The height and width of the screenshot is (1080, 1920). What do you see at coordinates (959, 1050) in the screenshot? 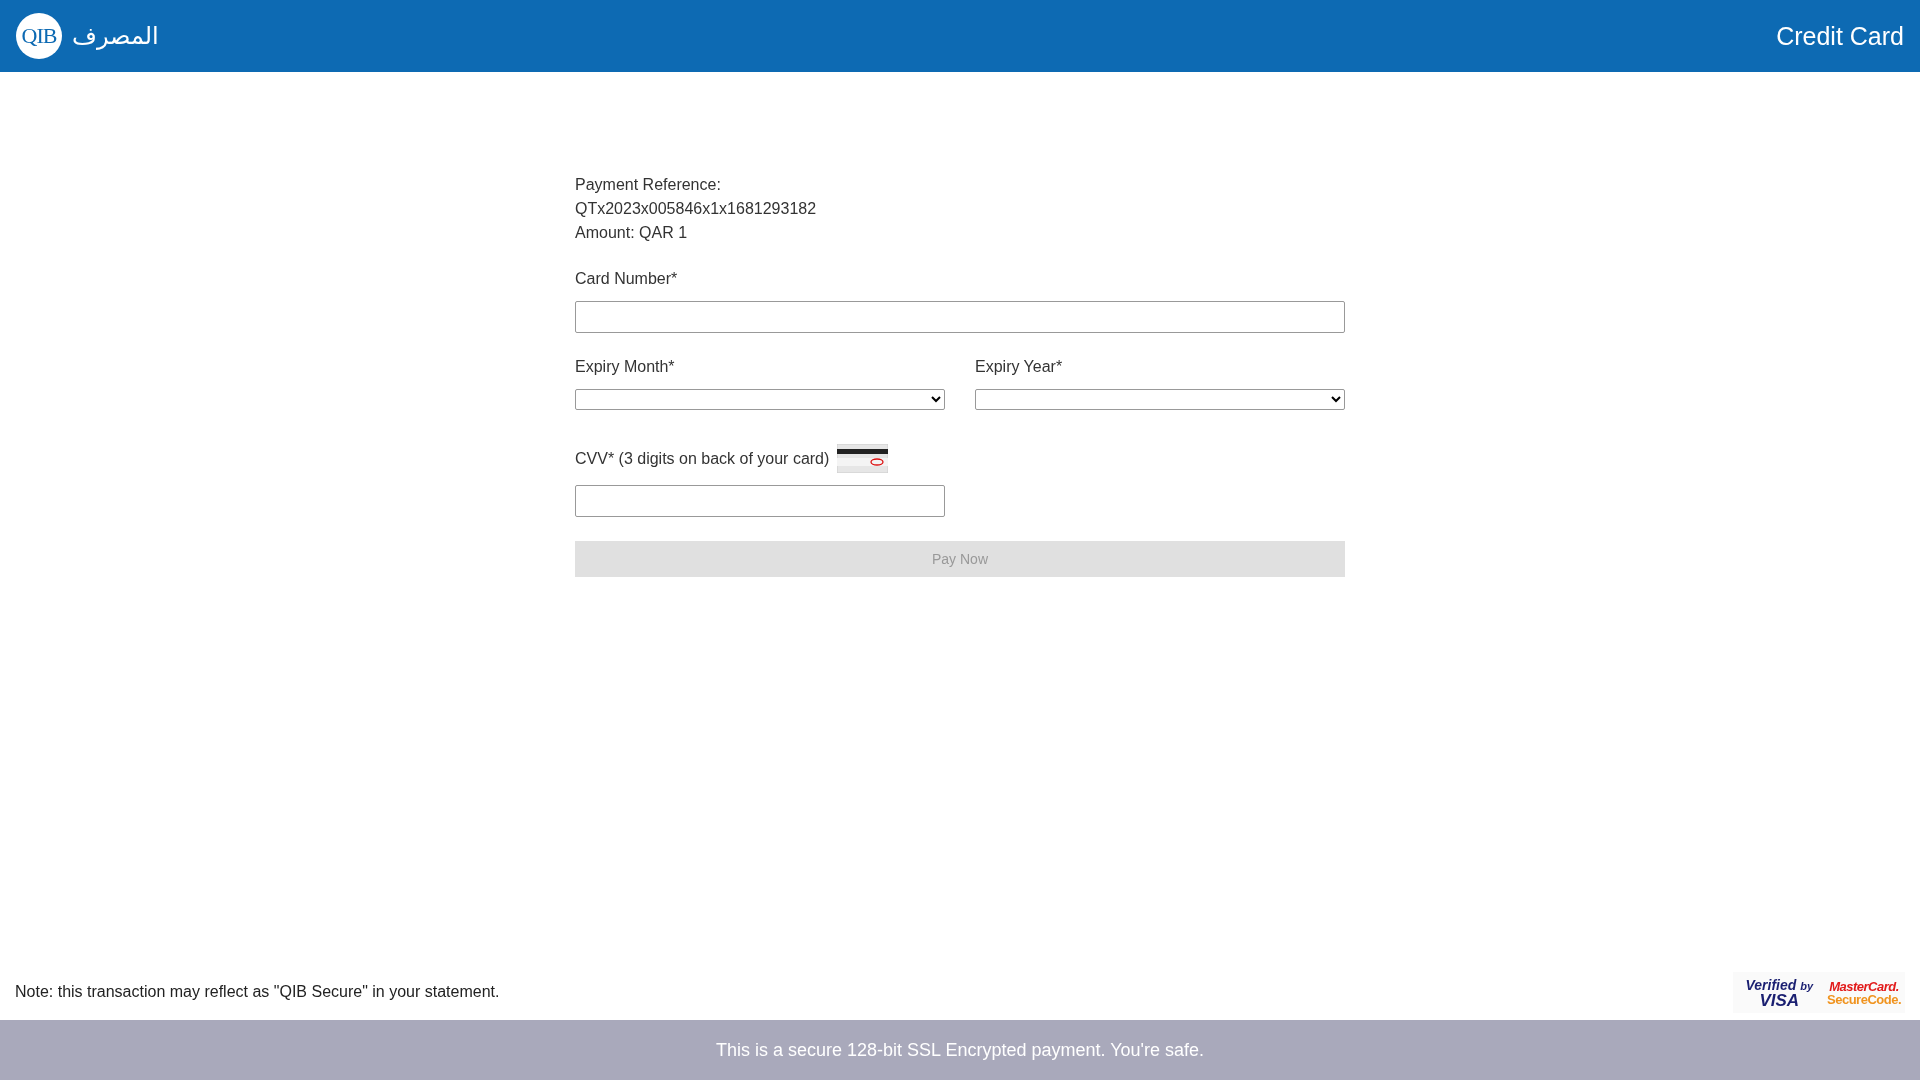
I see `footer-text: This is a secure 128-bit SSL Encrypted payment. You're safe.` at bounding box center [959, 1050].